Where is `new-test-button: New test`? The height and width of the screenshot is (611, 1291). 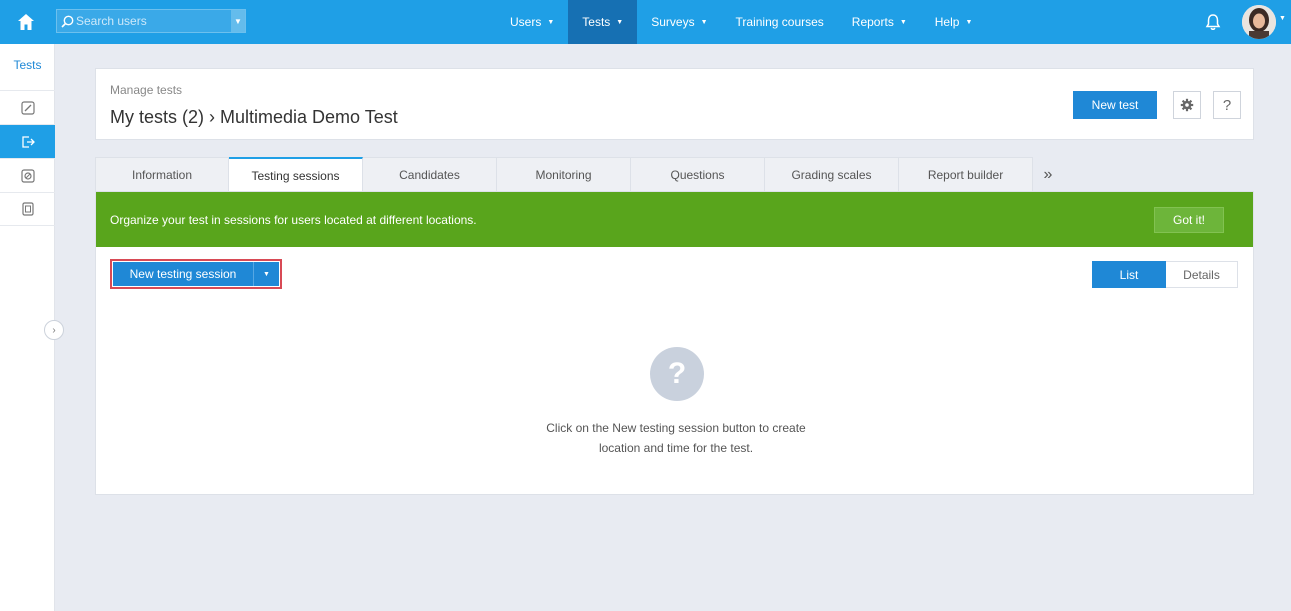
new-test-button: New test is located at coordinates (1115, 105).